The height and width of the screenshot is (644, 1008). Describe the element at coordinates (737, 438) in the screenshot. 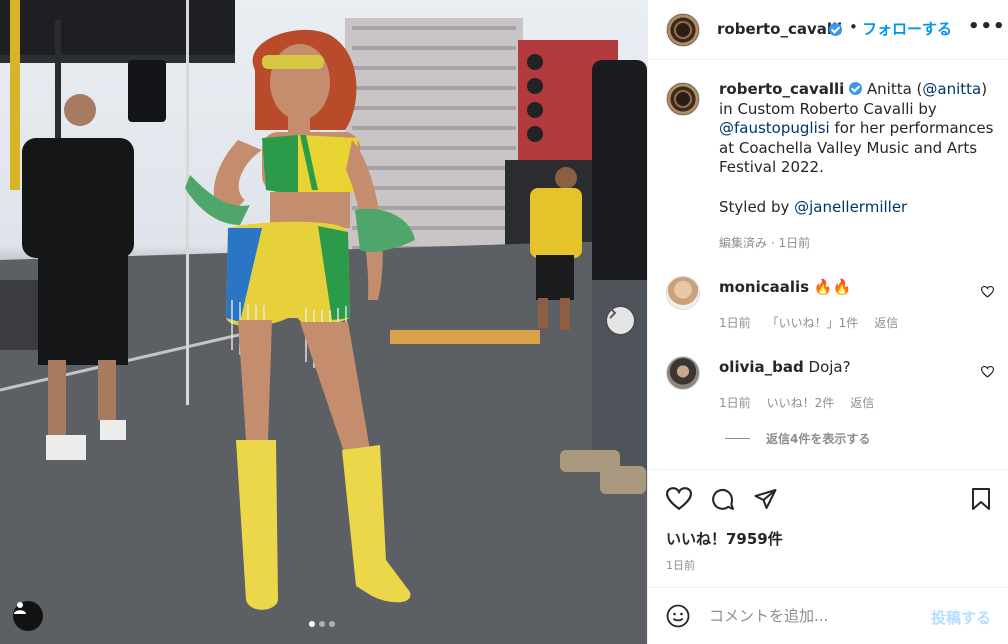

I see `replies-divider` at that location.